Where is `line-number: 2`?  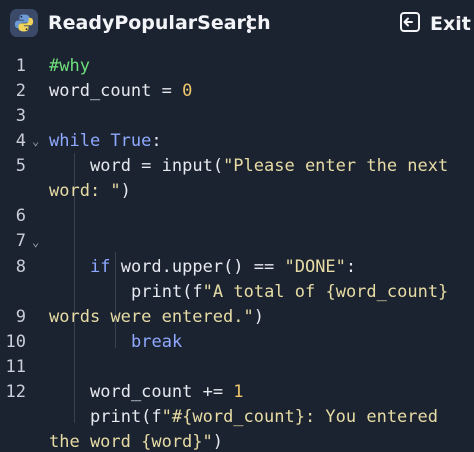 line-number: 2 is located at coordinates (20, 91).